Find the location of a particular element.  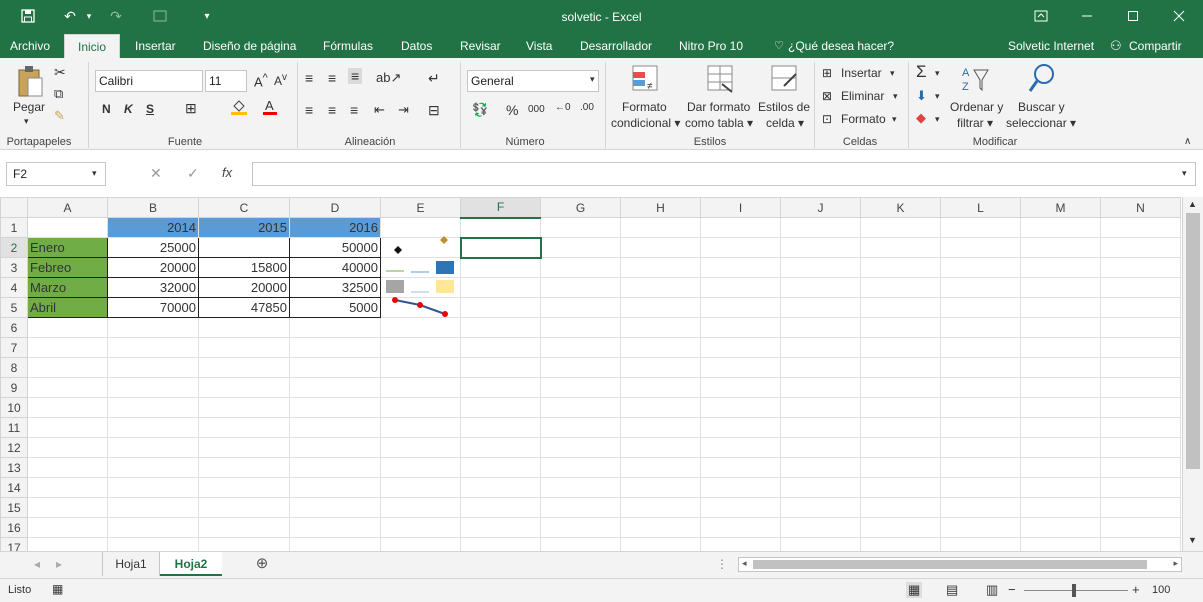

account-name: Solvetic Internet is located at coordinates (1051, 46).